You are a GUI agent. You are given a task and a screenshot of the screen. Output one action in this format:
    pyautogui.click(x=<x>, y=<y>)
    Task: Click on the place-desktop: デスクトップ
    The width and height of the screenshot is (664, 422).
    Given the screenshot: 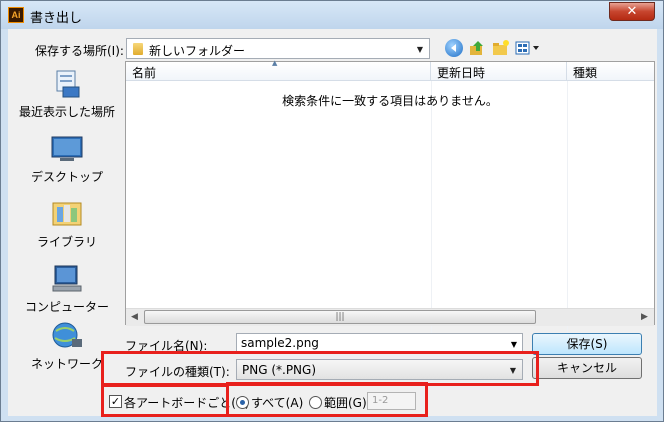 What is the action you would take?
    pyautogui.click(x=67, y=159)
    